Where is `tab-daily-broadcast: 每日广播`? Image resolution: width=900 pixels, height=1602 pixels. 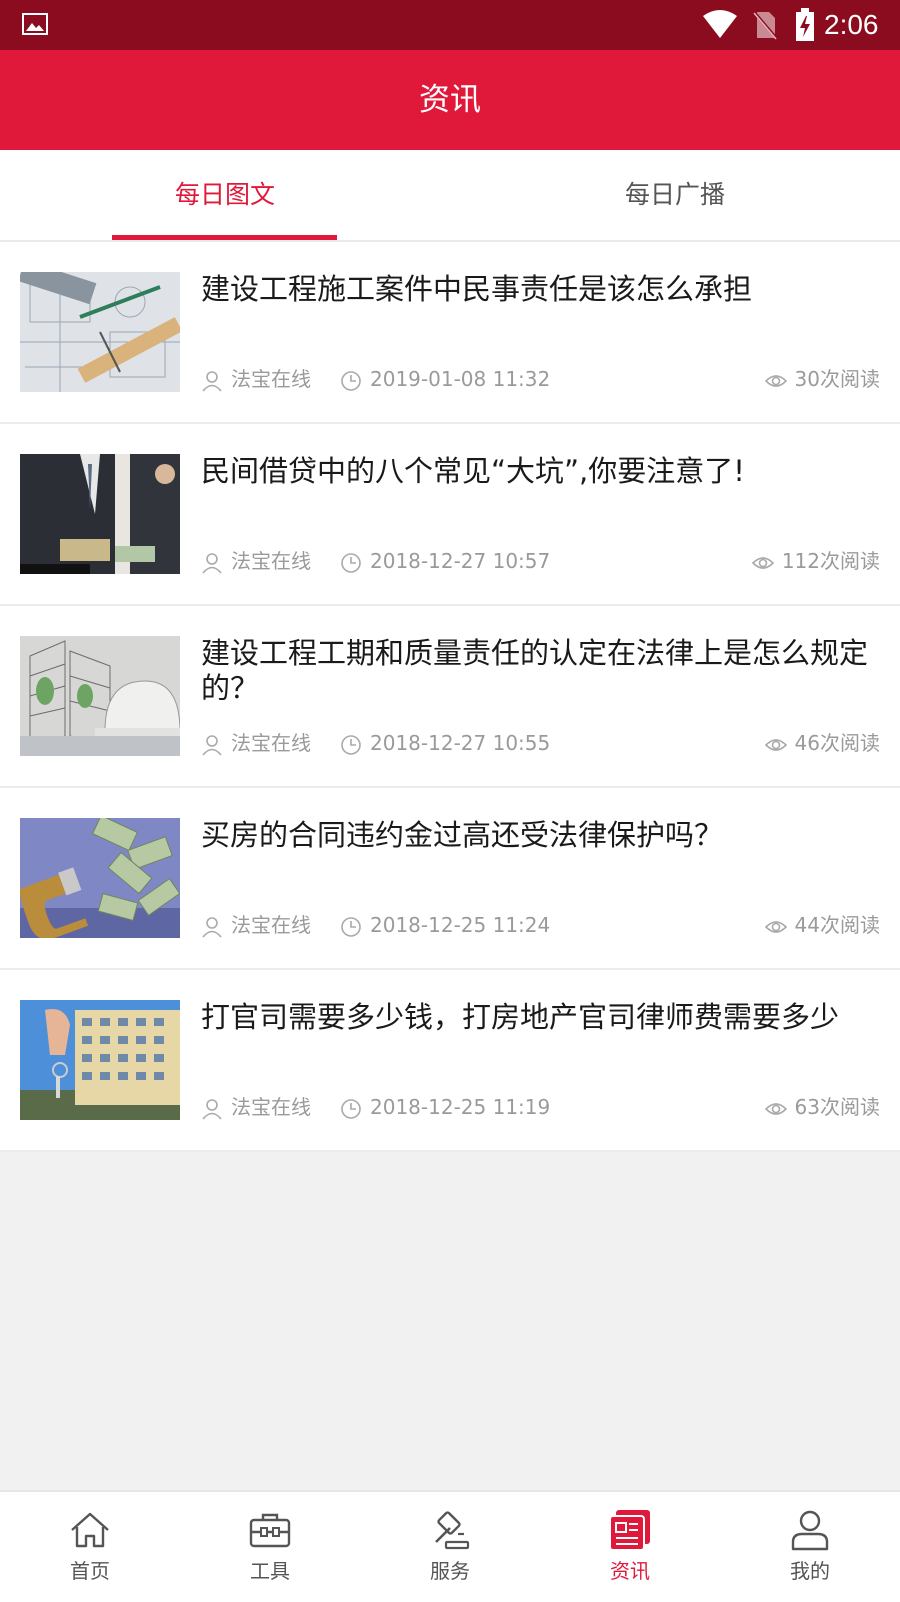 tab-daily-broadcast: 每日广播 is located at coordinates (675, 195).